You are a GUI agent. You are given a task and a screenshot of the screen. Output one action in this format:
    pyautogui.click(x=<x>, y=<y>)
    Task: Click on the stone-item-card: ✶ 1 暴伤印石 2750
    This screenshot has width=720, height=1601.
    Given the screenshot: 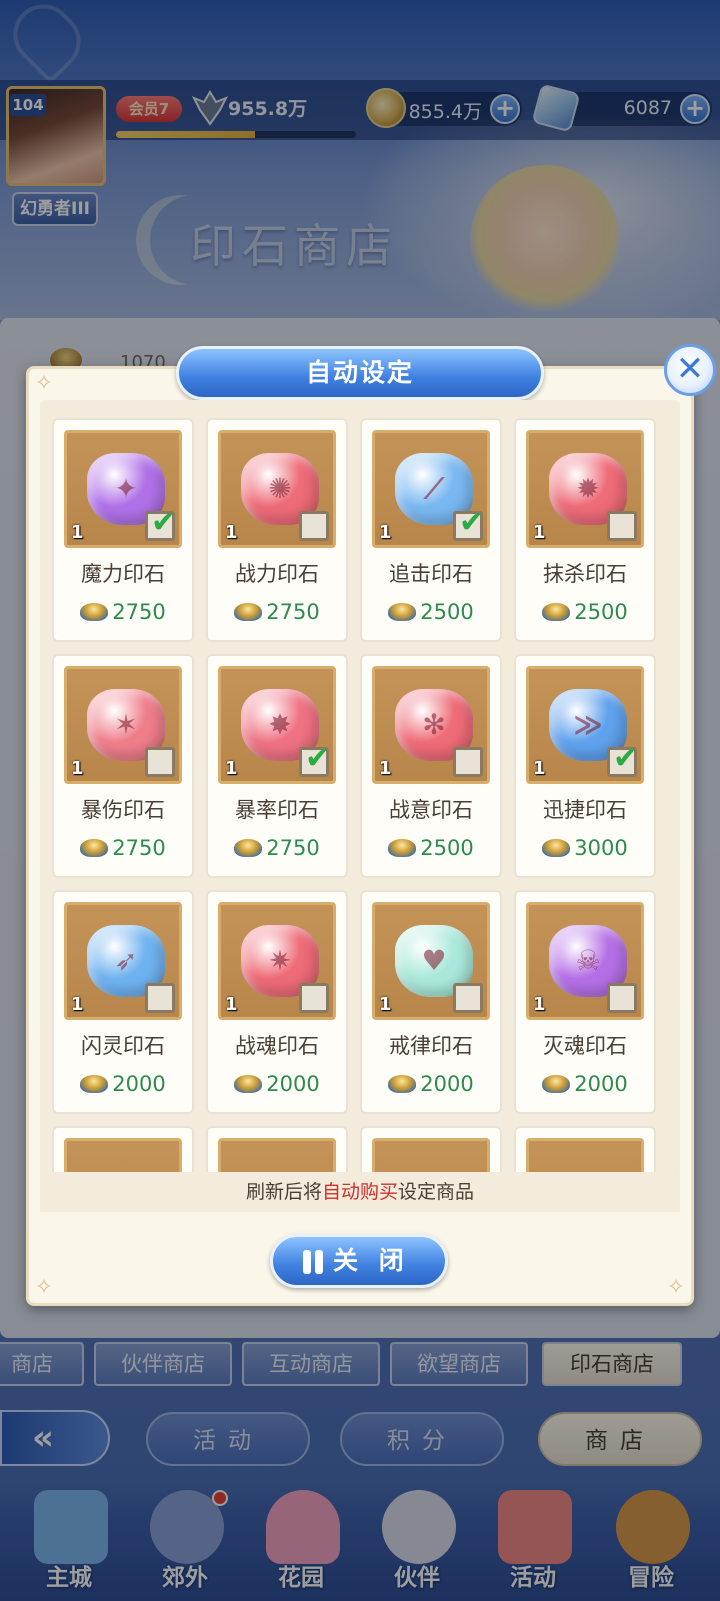 What is the action you would take?
    pyautogui.click(x=123, y=766)
    